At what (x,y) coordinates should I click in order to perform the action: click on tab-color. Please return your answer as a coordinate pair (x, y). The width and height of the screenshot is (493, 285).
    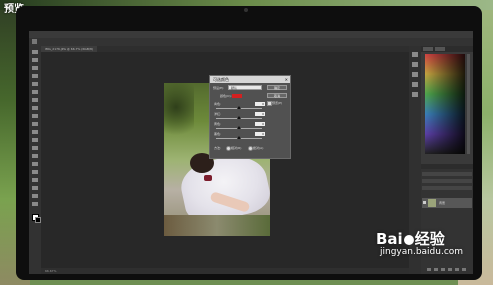
    Looking at the image, I should click on (428, 49).